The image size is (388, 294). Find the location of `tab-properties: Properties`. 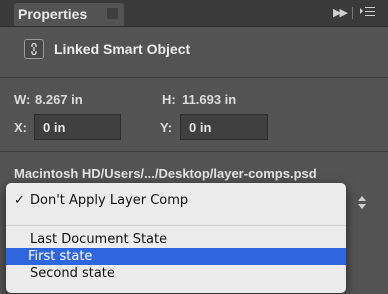

tab-properties: Properties is located at coordinates (69, 14).